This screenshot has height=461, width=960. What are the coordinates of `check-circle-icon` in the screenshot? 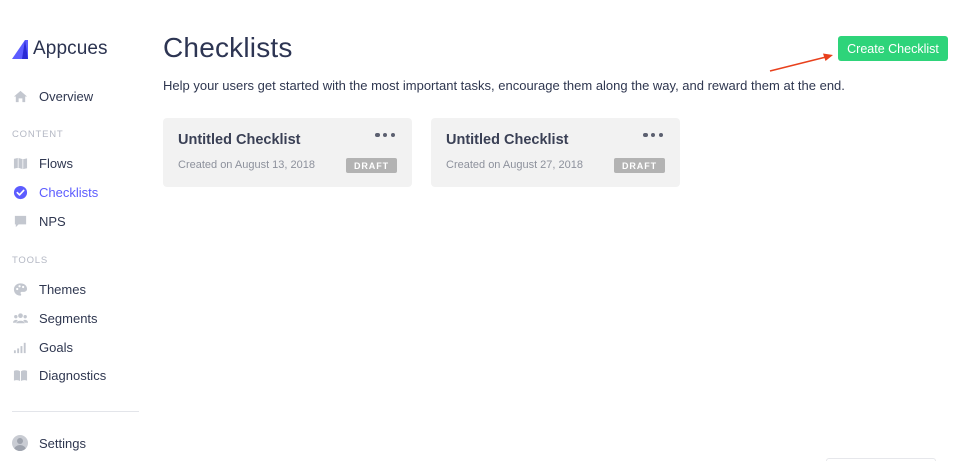 It's located at (20, 192).